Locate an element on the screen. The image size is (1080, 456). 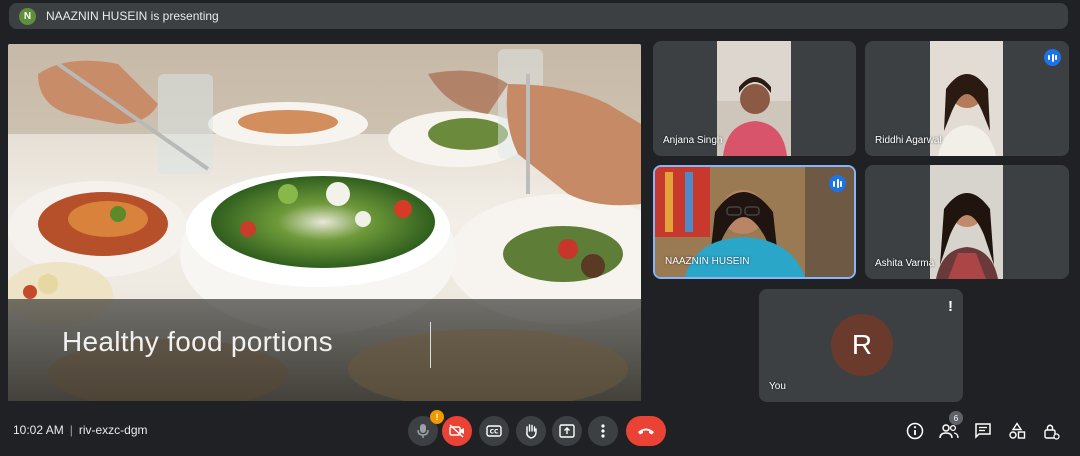
host-controls-button is located at coordinates (1051, 431).